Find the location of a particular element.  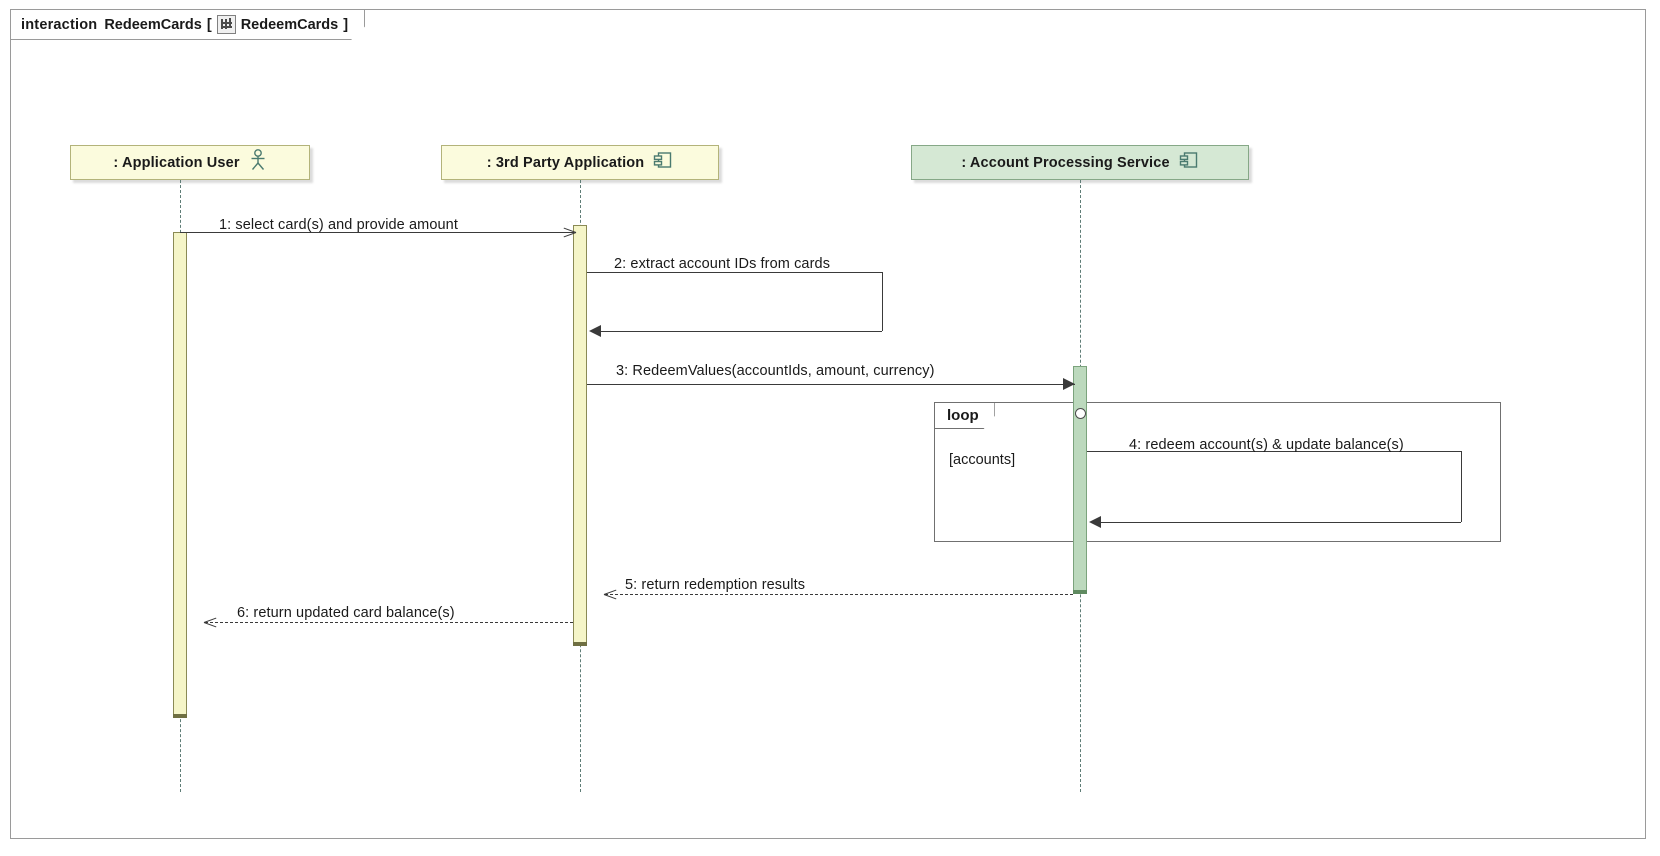

lifeline-head-account-processing-service: : Account Processing Service is located at coordinates (1080, 162).